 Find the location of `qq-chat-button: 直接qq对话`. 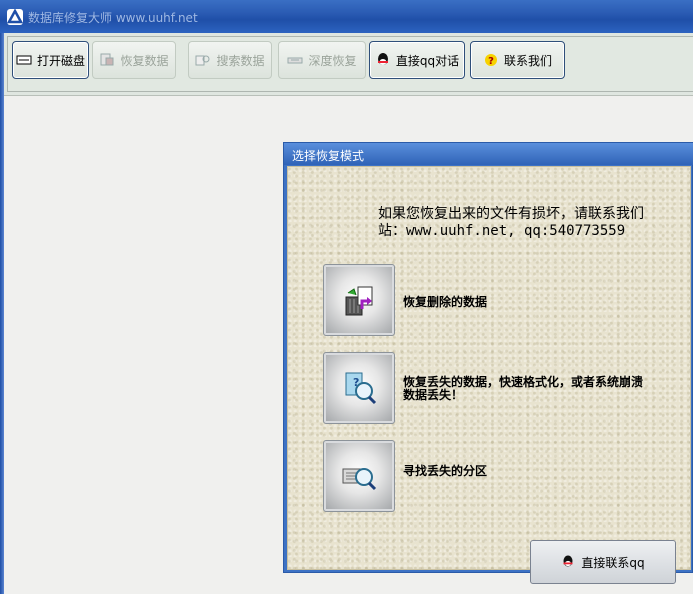

qq-chat-button: 直接qq对话 is located at coordinates (417, 60).